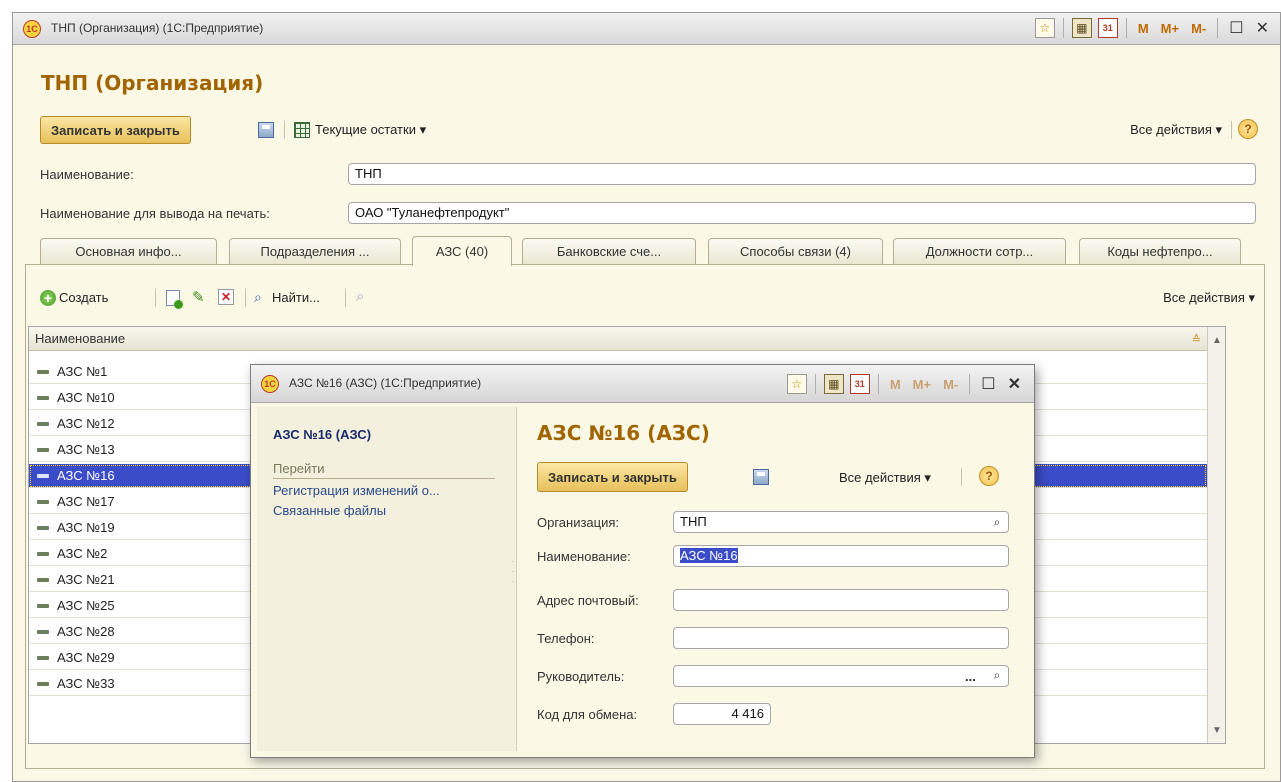 The width and height of the screenshot is (1281, 782). I want to click on create-icon: +, so click(48, 298).